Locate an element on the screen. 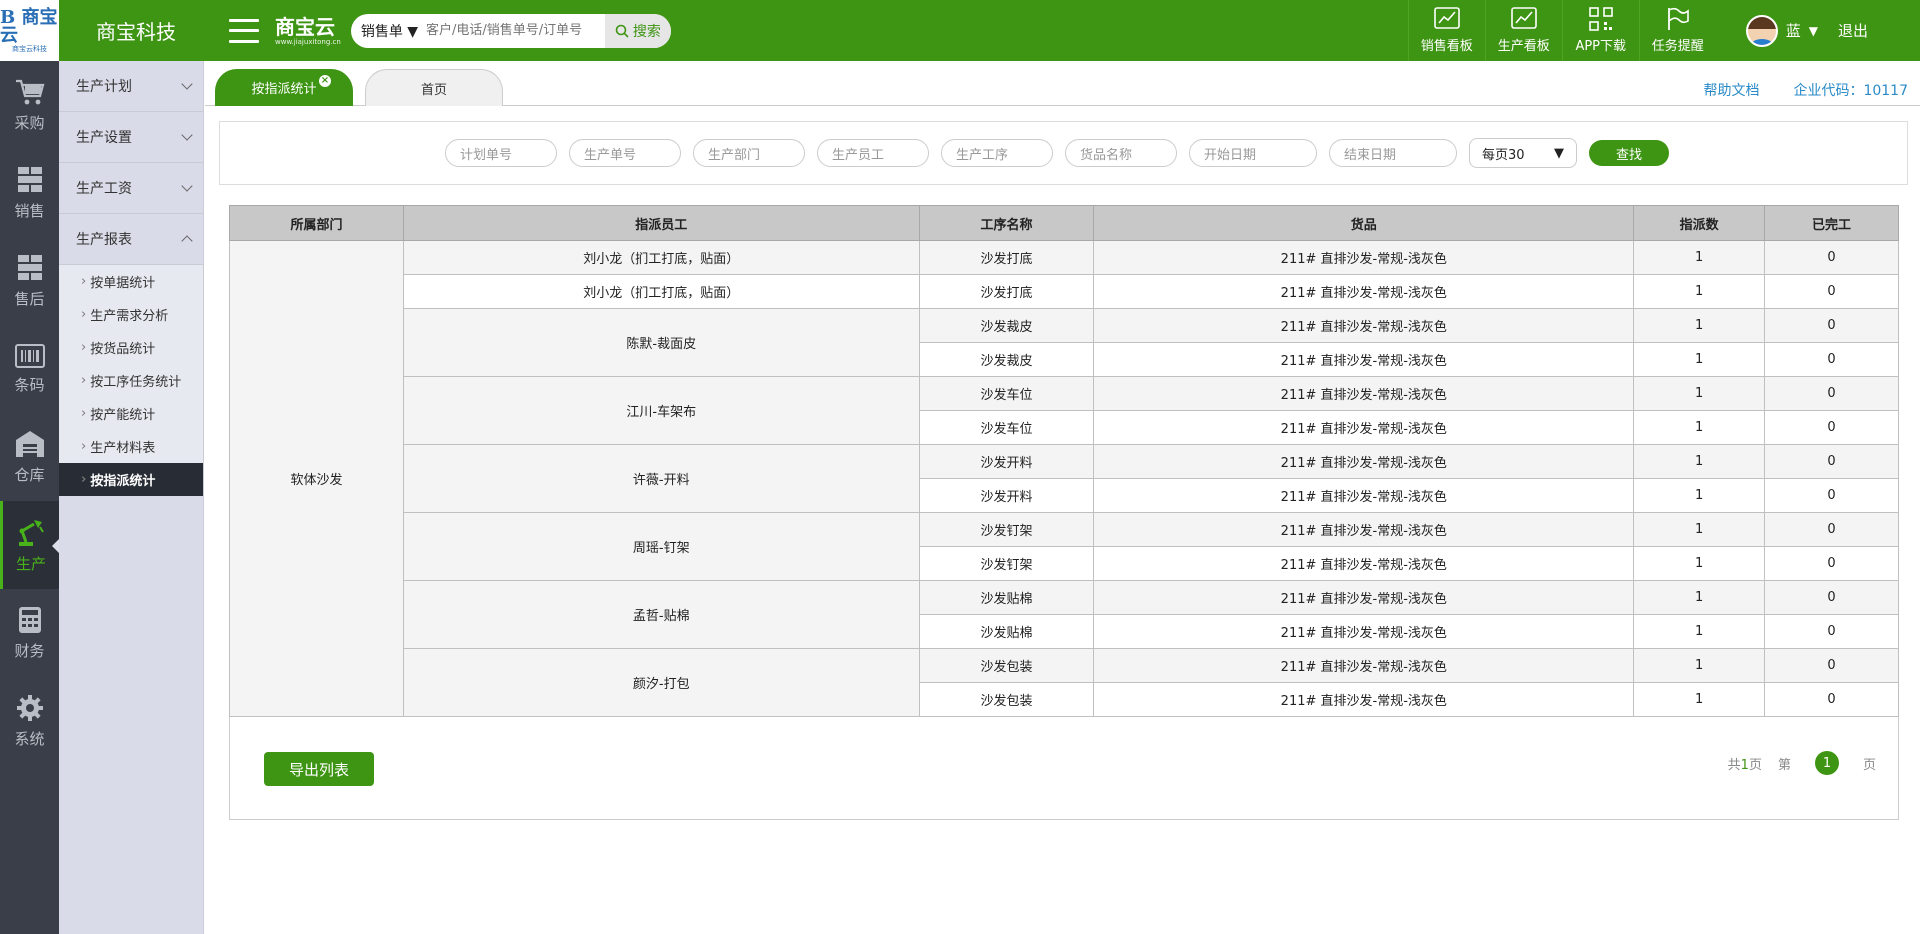 This screenshot has height=934, width=1920. user-menu: 蓝 ▼ 退出 is located at coordinates (1818, 30).